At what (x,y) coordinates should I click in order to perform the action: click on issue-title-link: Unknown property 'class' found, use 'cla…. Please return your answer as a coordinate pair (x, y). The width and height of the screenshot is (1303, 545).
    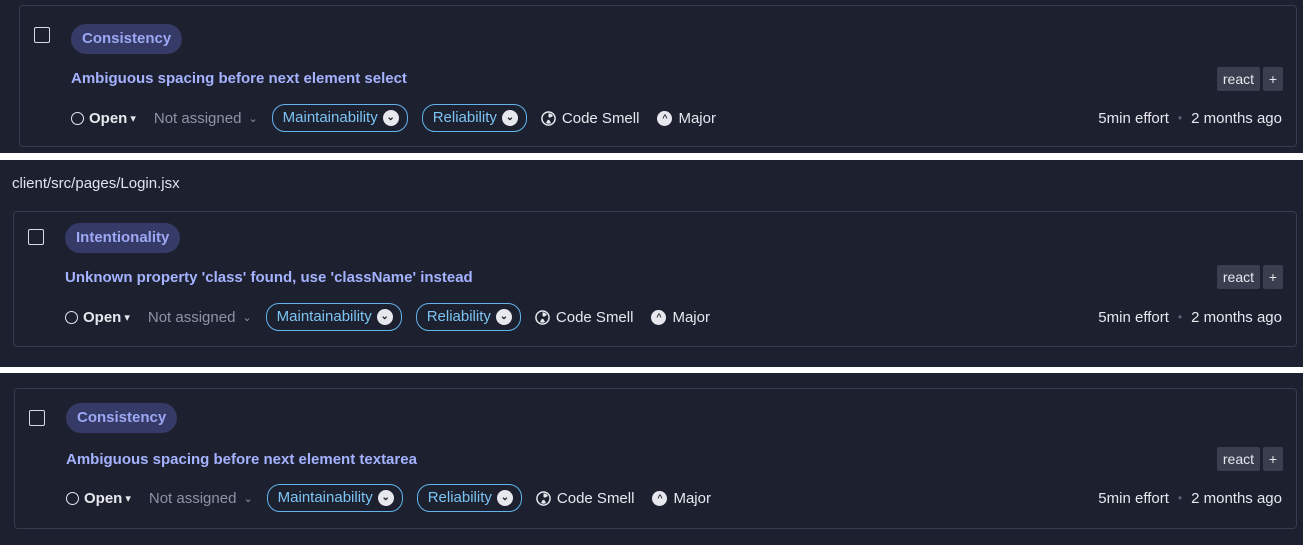
    Looking at the image, I should click on (269, 277).